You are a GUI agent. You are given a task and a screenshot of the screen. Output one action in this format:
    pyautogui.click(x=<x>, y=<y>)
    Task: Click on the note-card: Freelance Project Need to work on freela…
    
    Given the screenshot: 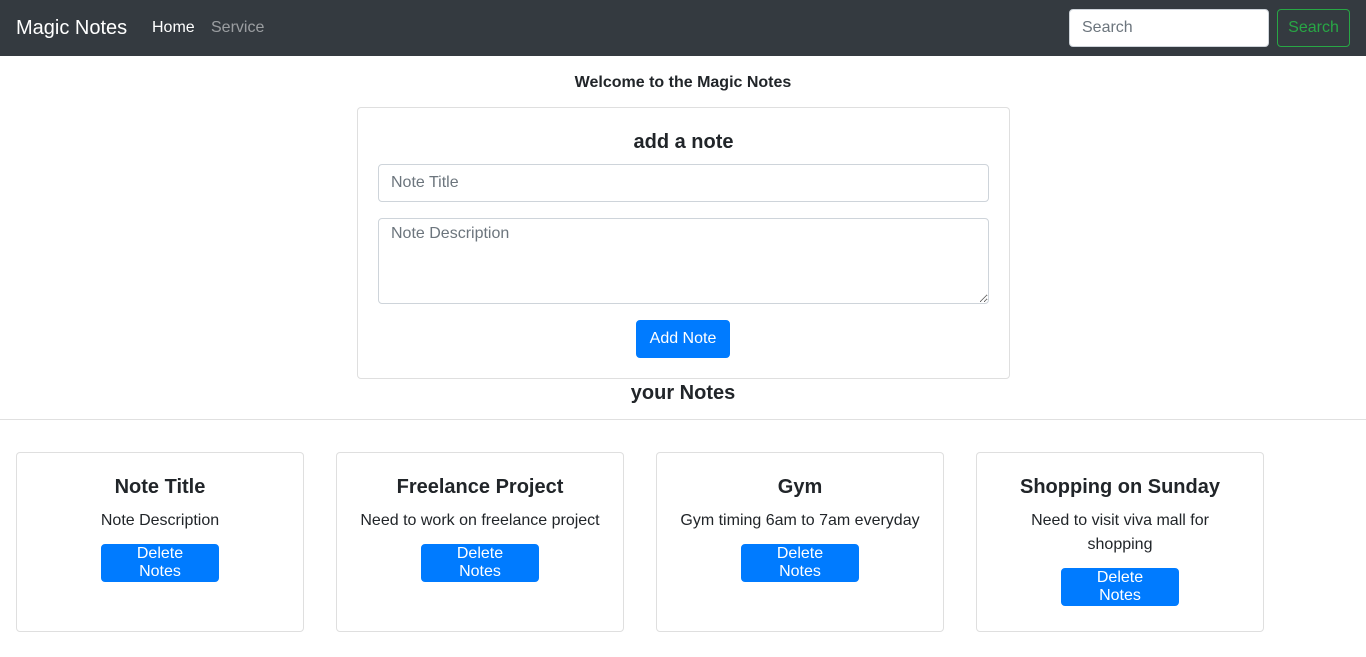 What is the action you would take?
    pyautogui.click(x=480, y=542)
    